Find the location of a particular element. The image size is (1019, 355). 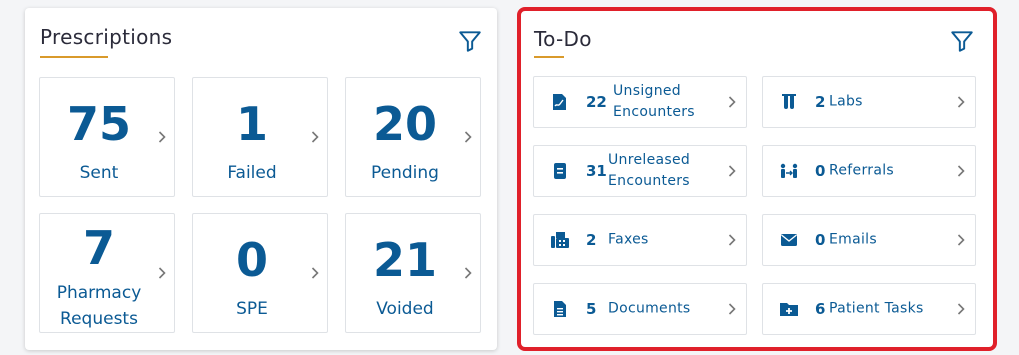

email-icon is located at coordinates (789, 240).